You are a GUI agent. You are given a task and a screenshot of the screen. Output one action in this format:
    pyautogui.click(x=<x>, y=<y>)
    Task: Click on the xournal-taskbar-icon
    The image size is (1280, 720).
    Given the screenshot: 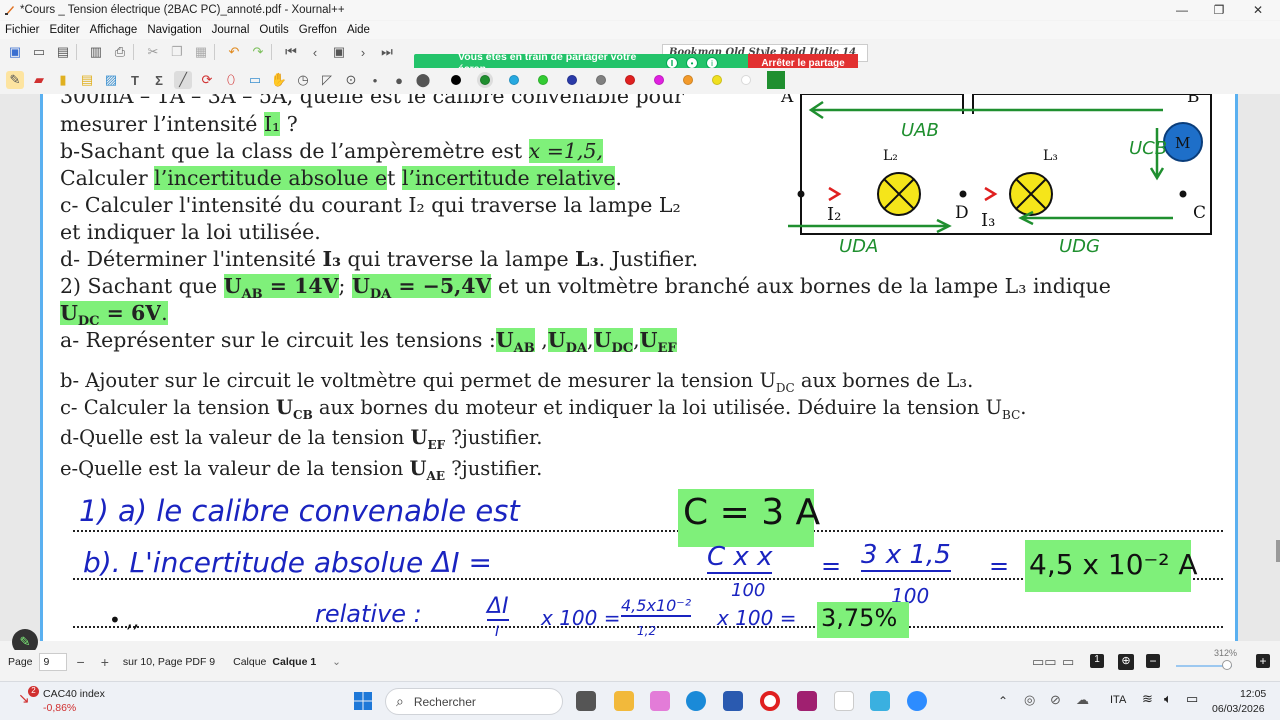 What is the action you would take?
    pyautogui.click(x=844, y=701)
    